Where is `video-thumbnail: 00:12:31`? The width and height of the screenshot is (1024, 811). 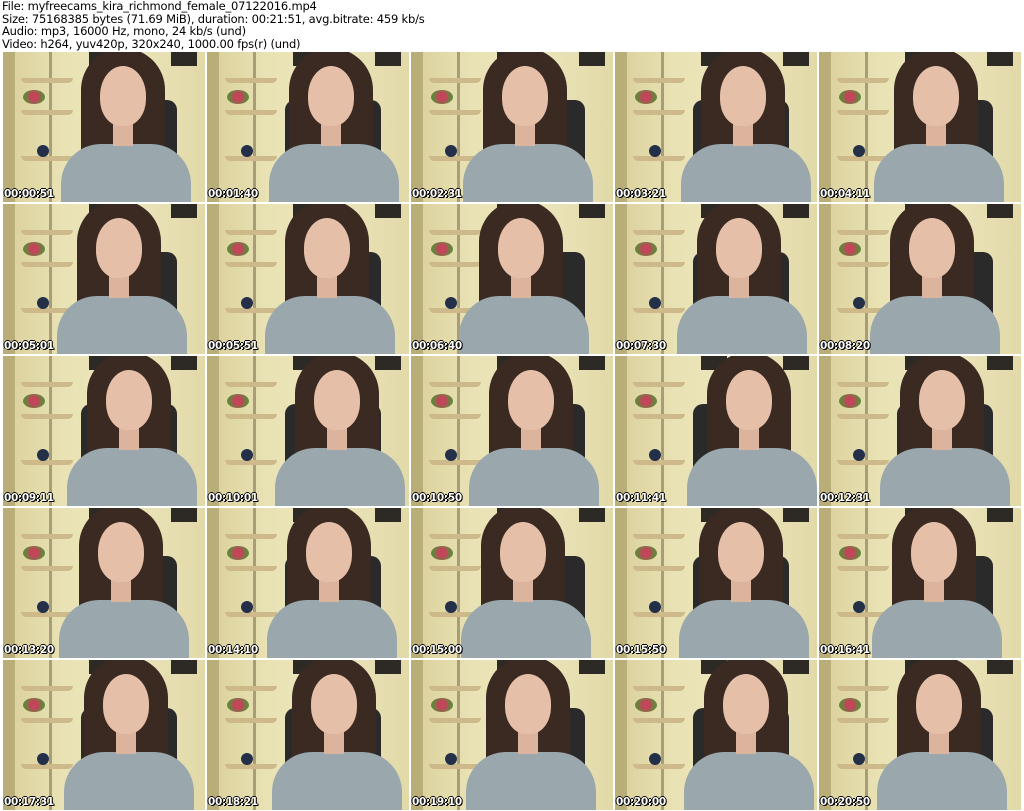
video-thumbnail: 00:12:31 is located at coordinates (920, 431).